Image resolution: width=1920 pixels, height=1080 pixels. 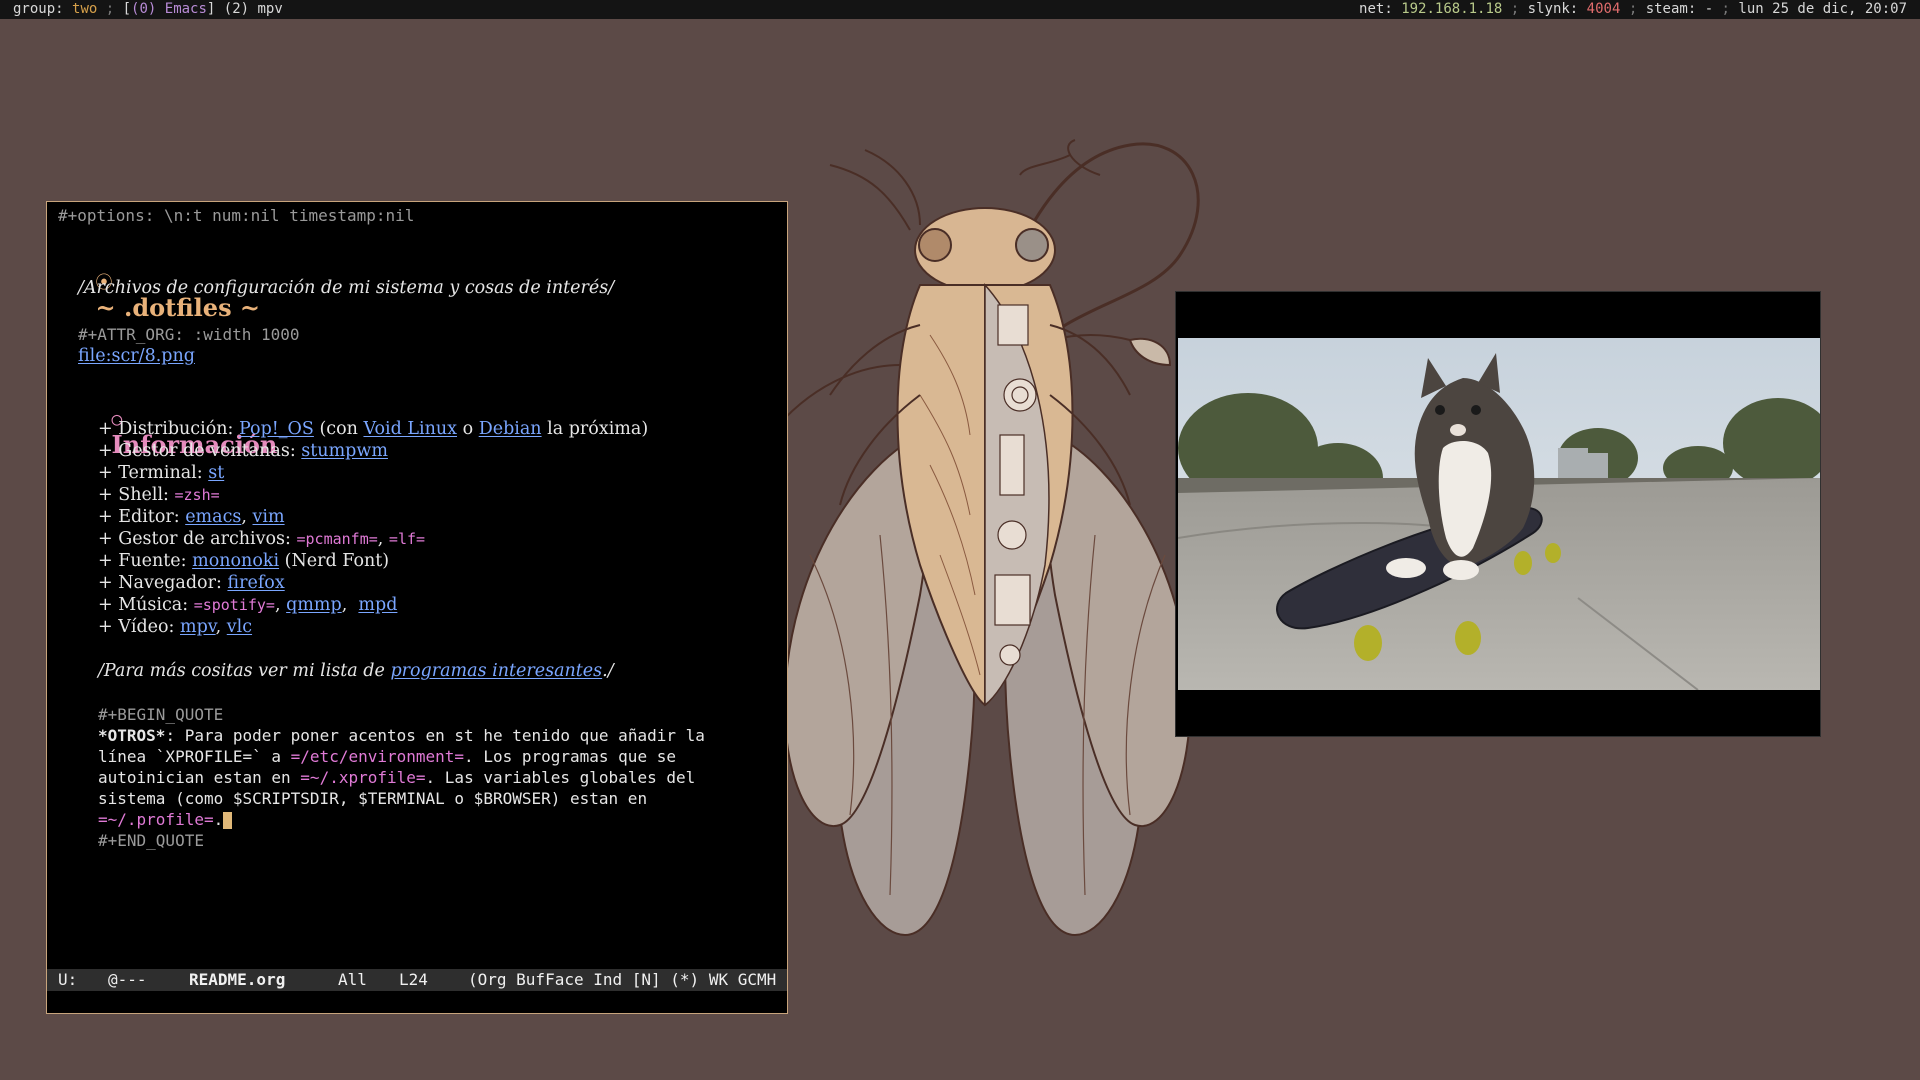 I want to click on slynk-label: slynk:, so click(x=1557, y=9).